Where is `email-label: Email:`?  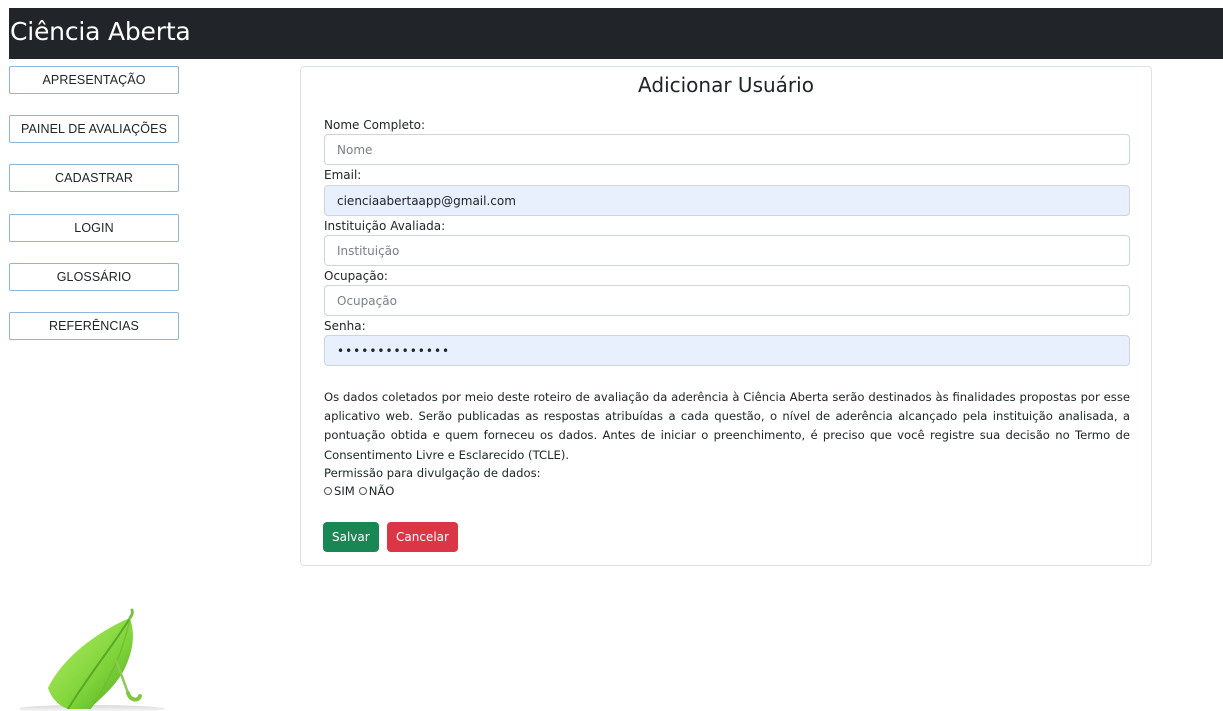 email-label: Email: is located at coordinates (343, 175).